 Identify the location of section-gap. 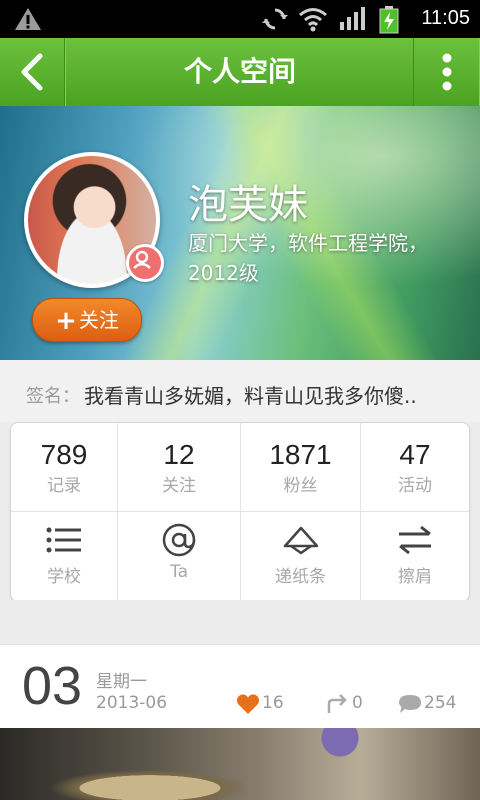
(240, 622).